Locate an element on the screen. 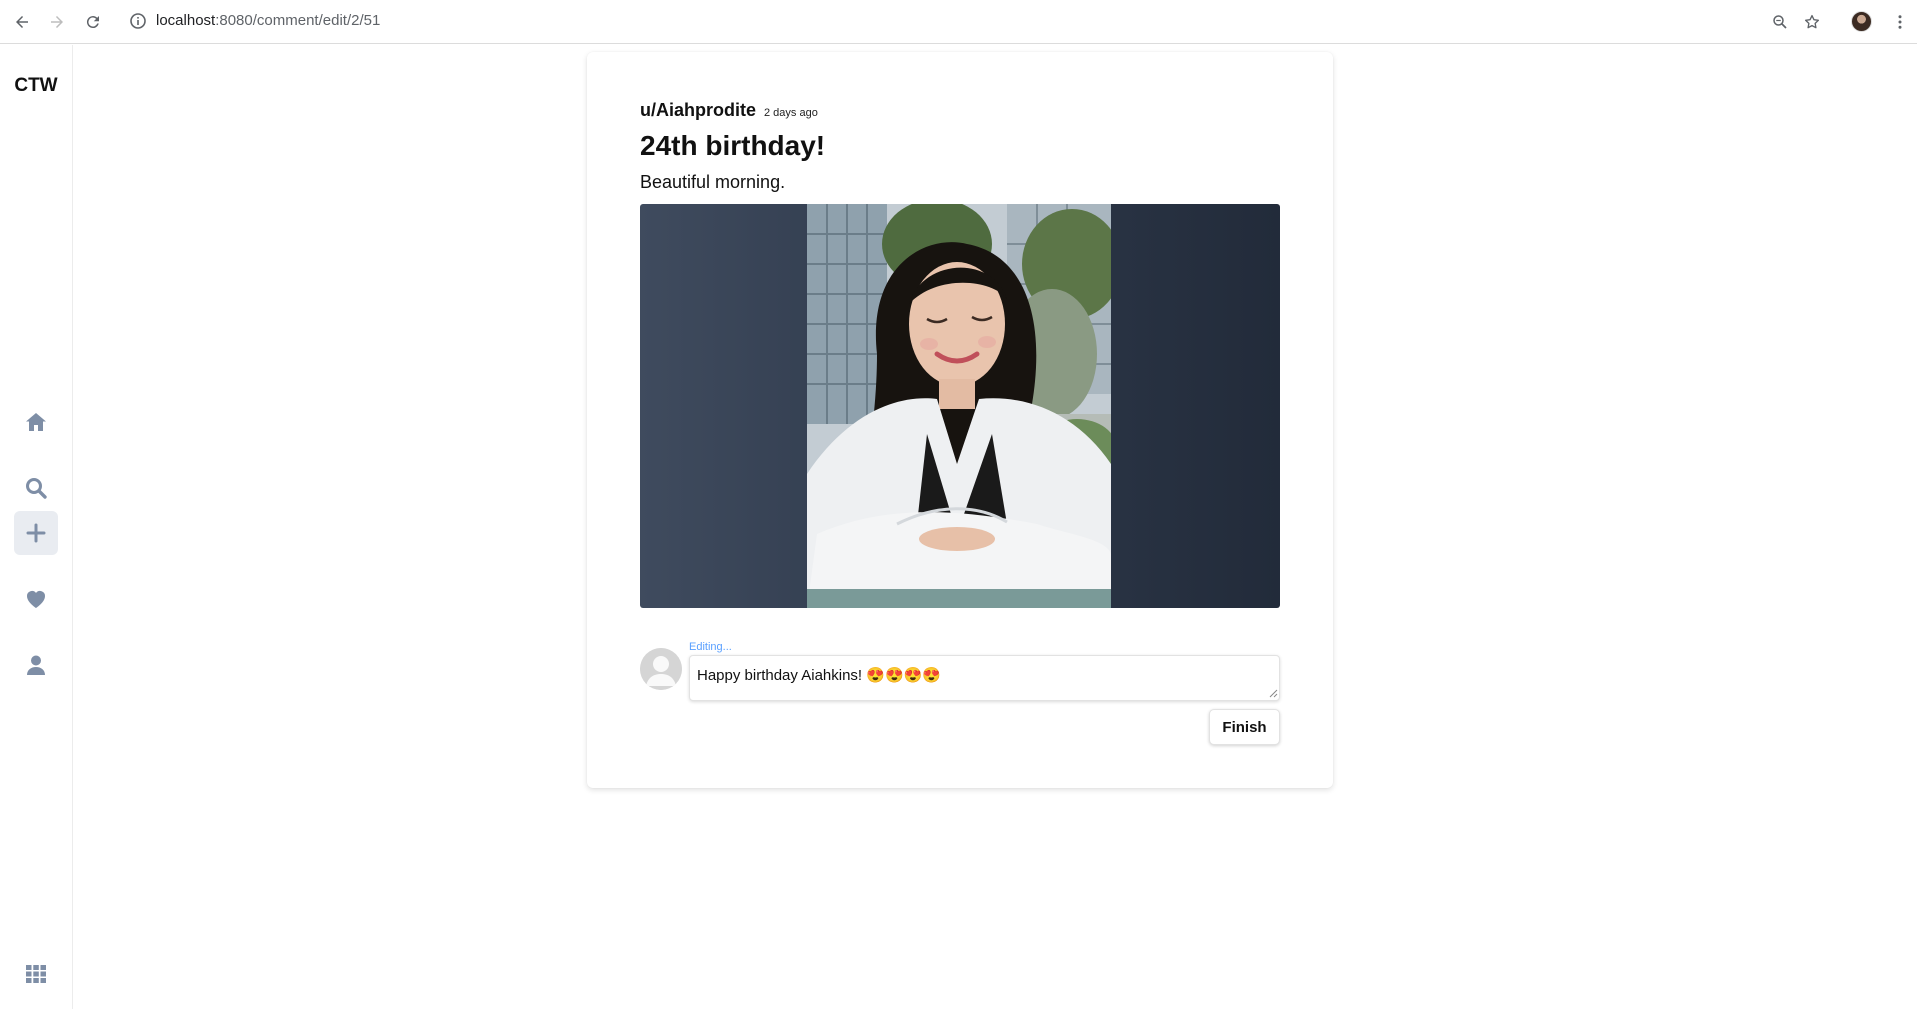 Image resolution: width=1917 pixels, height=1009 pixels. nav-apps is located at coordinates (36, 974).